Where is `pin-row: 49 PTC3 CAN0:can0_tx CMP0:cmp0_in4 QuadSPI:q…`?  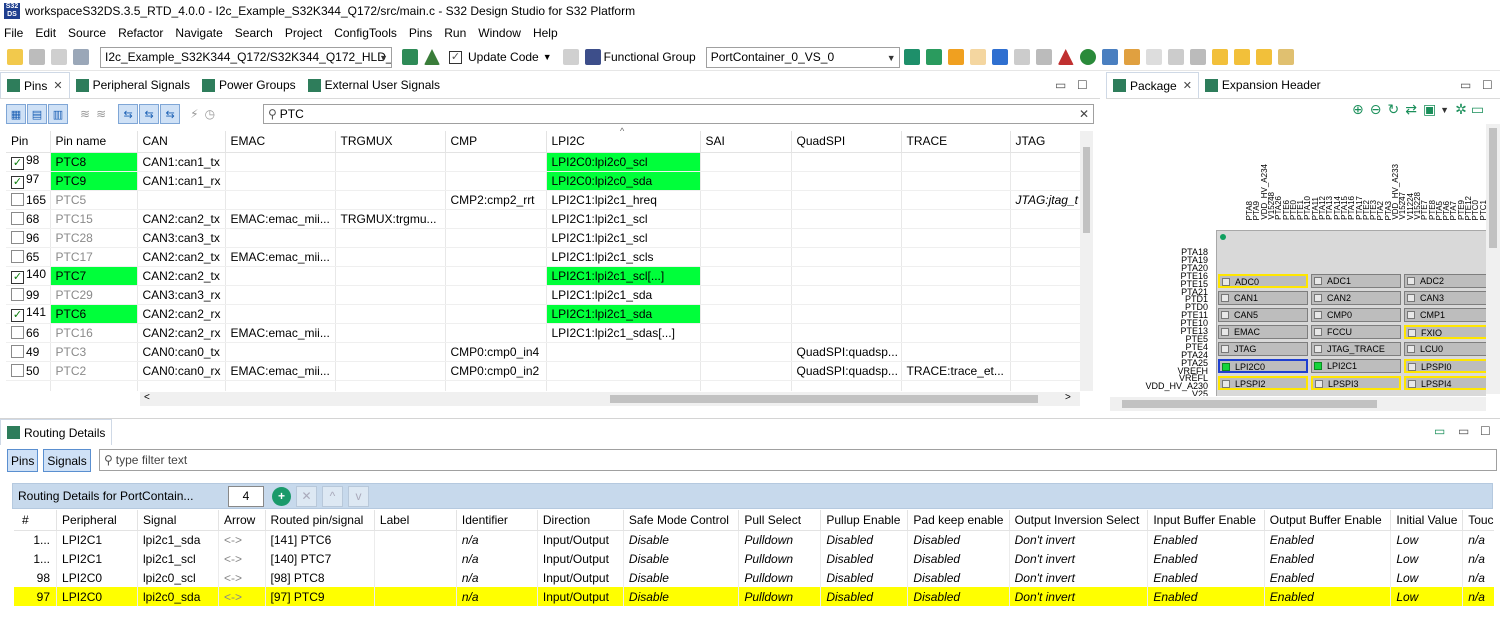 pin-row: 49 PTC3 CAN0:can0_tx CMP0:cmp0_in4 QuadSPI:q… is located at coordinates (543, 352).